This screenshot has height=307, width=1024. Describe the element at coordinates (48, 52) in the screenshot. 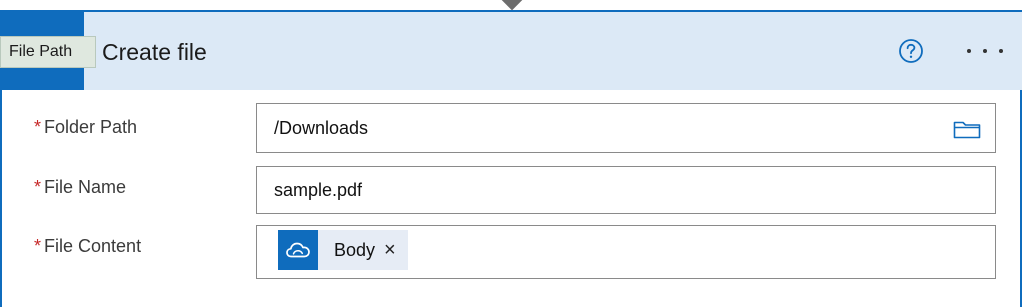

I see `file-path-tooltip: File Path` at that location.